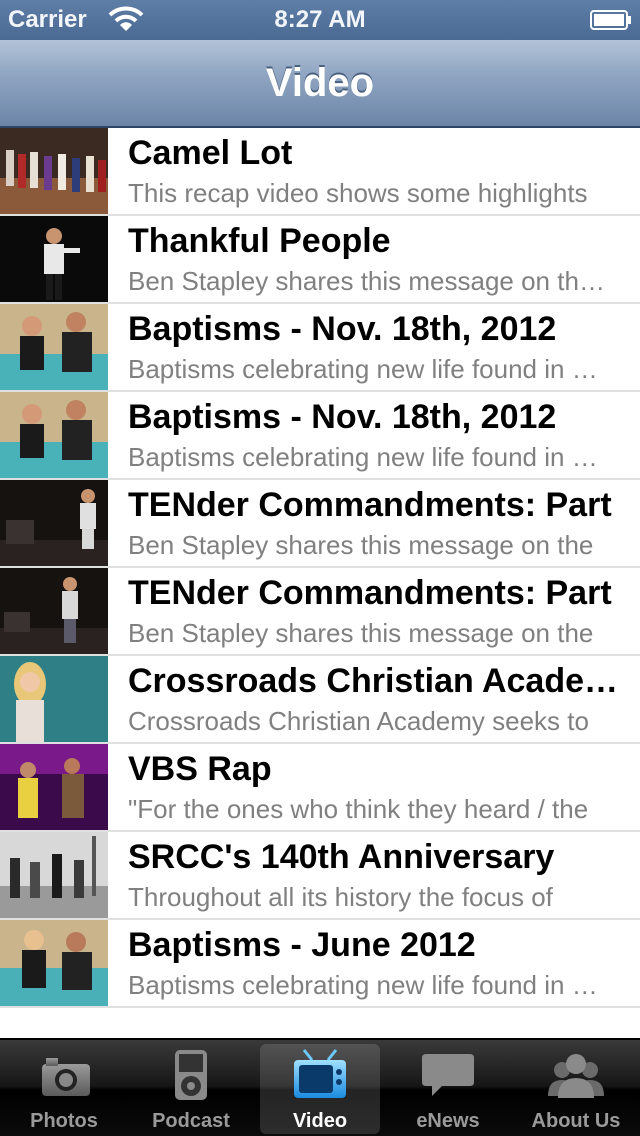 This screenshot has height=1136, width=640. I want to click on tab-label: Video, so click(320, 1121).